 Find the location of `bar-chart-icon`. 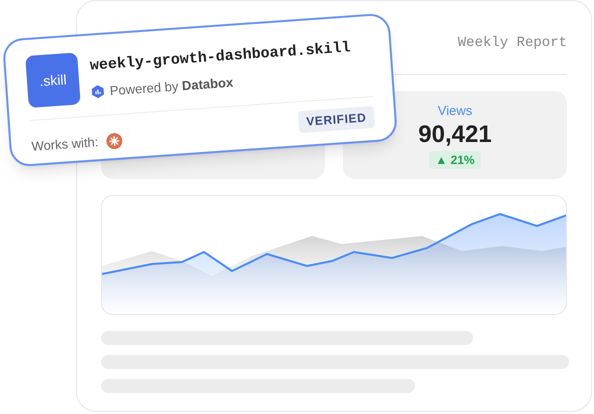

bar-chart-icon is located at coordinates (97, 91).